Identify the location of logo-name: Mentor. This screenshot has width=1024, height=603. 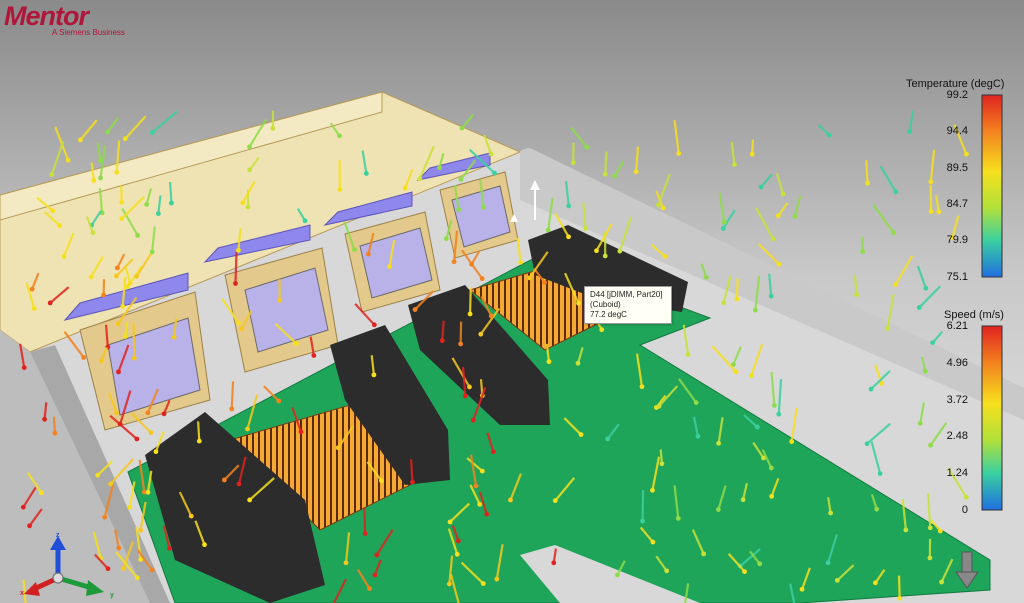
(46, 16).